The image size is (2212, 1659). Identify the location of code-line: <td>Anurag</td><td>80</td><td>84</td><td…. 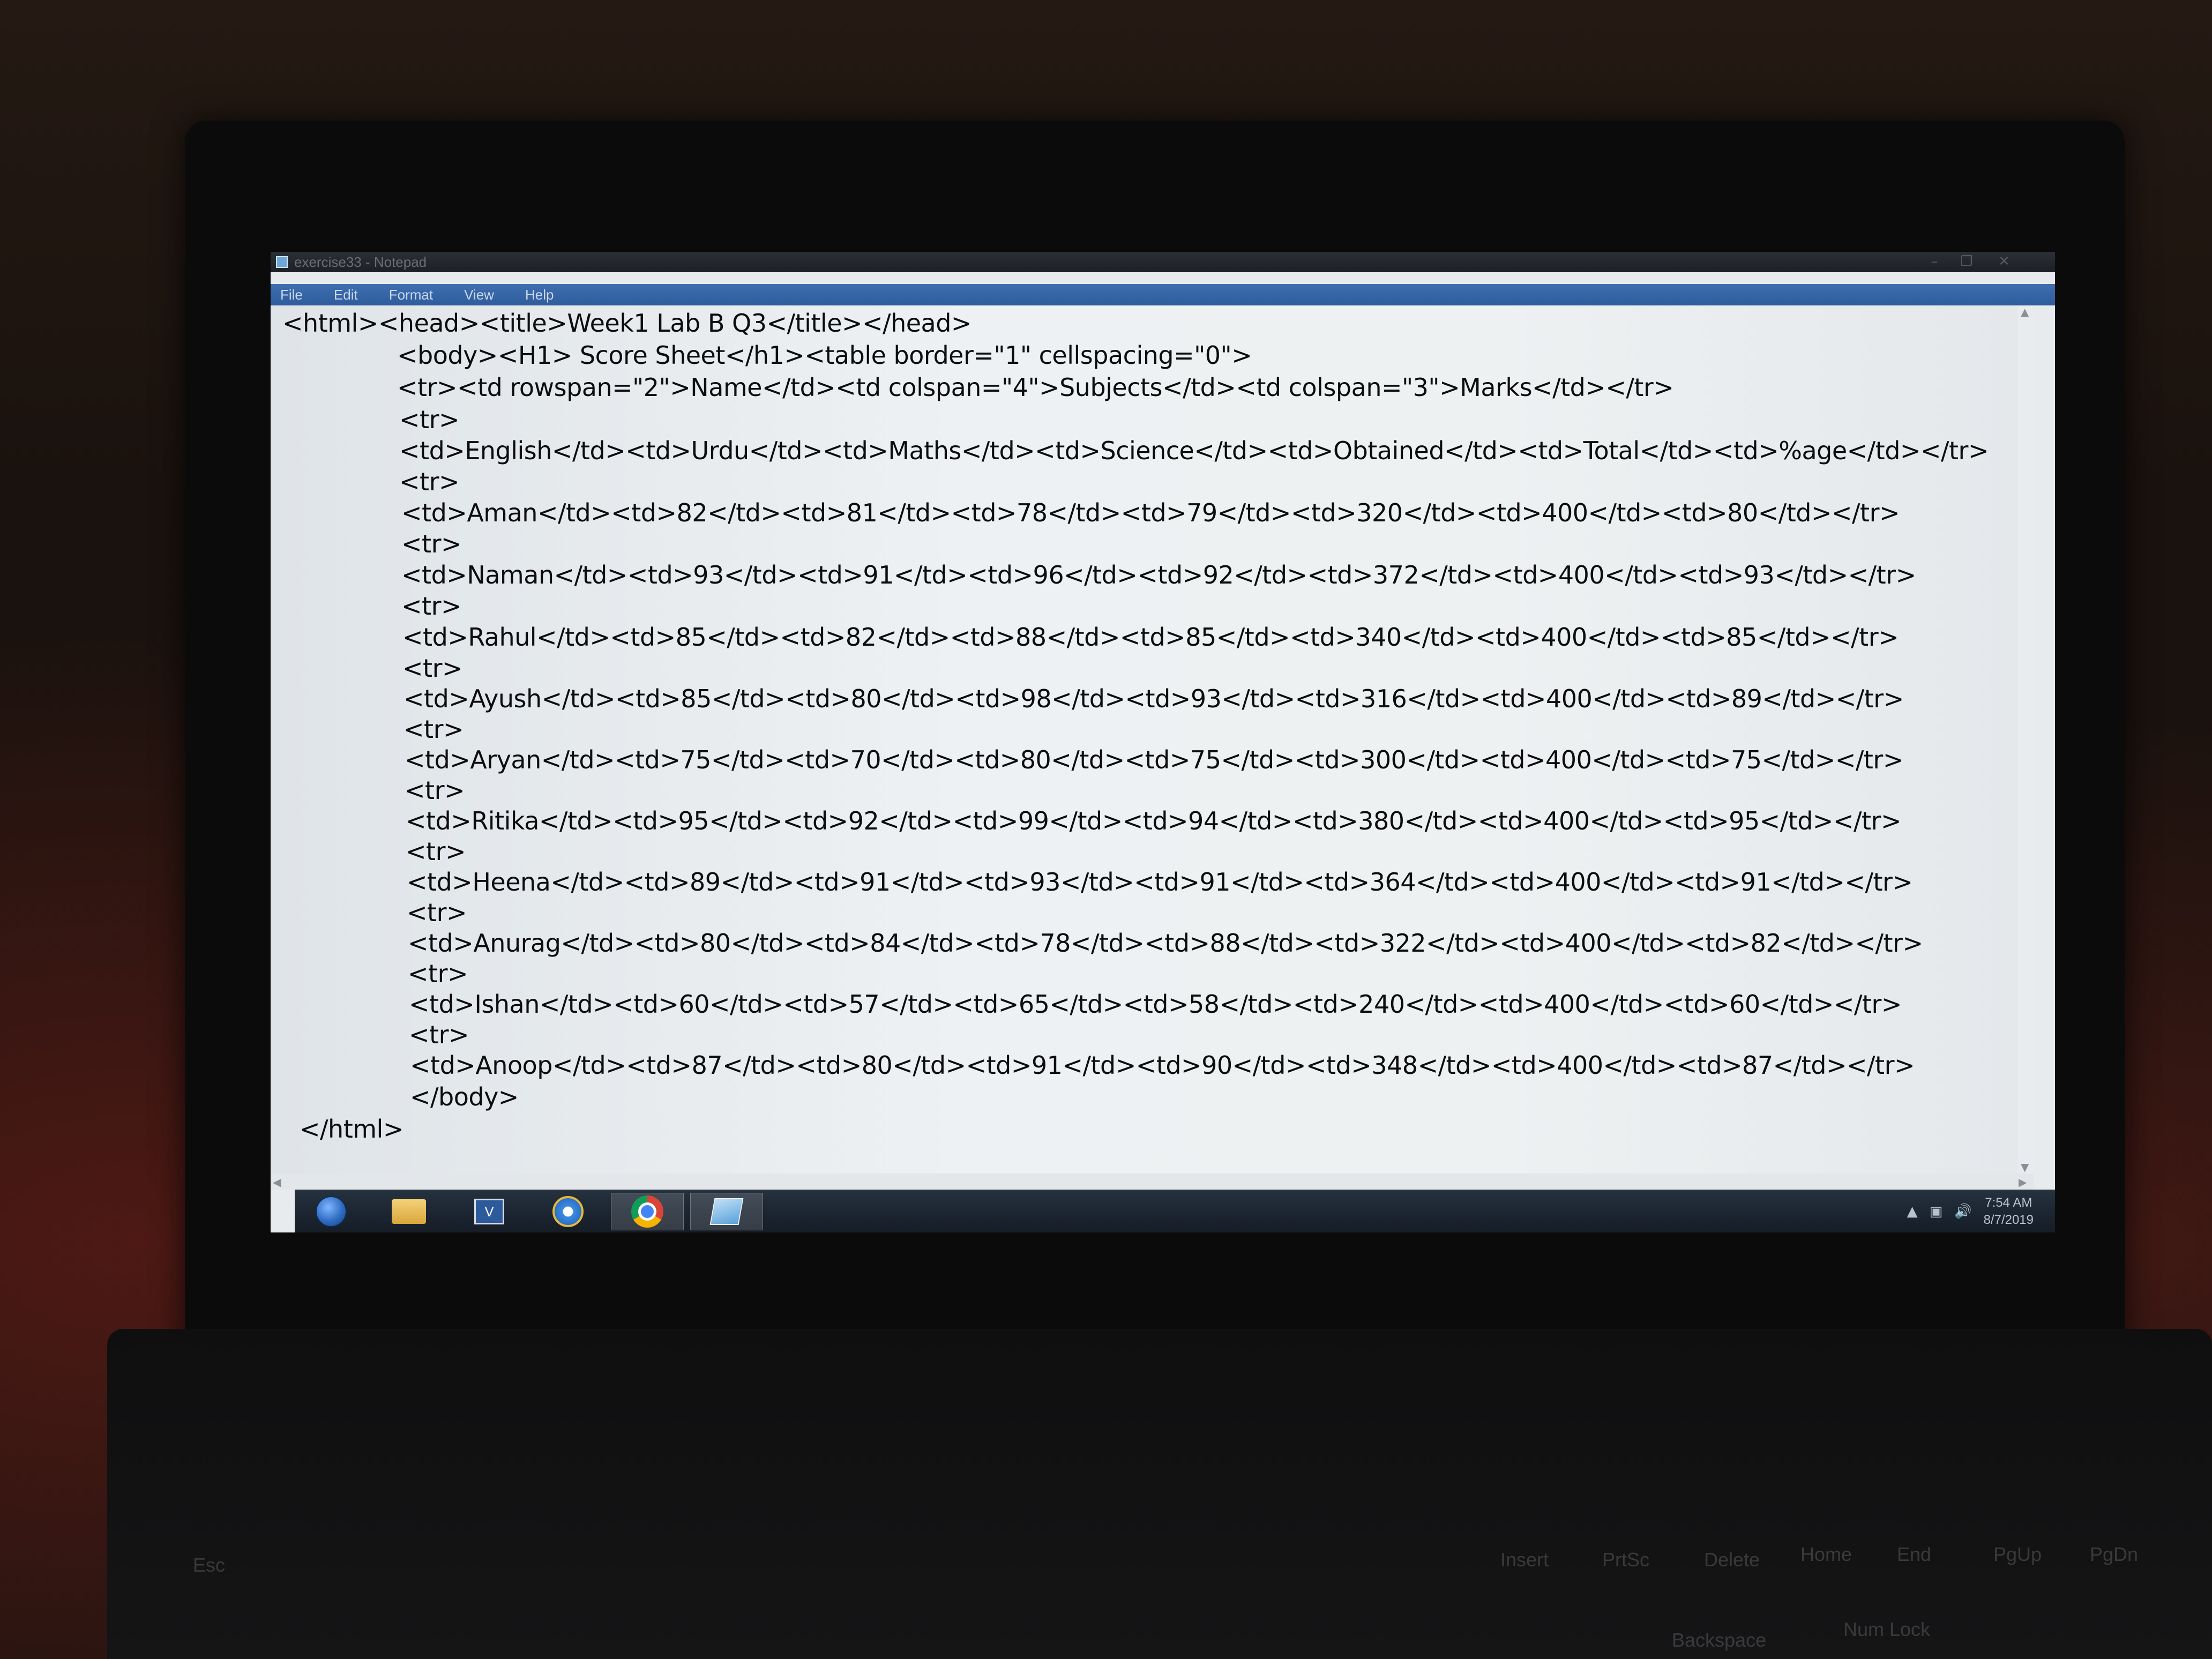
(1165, 943).